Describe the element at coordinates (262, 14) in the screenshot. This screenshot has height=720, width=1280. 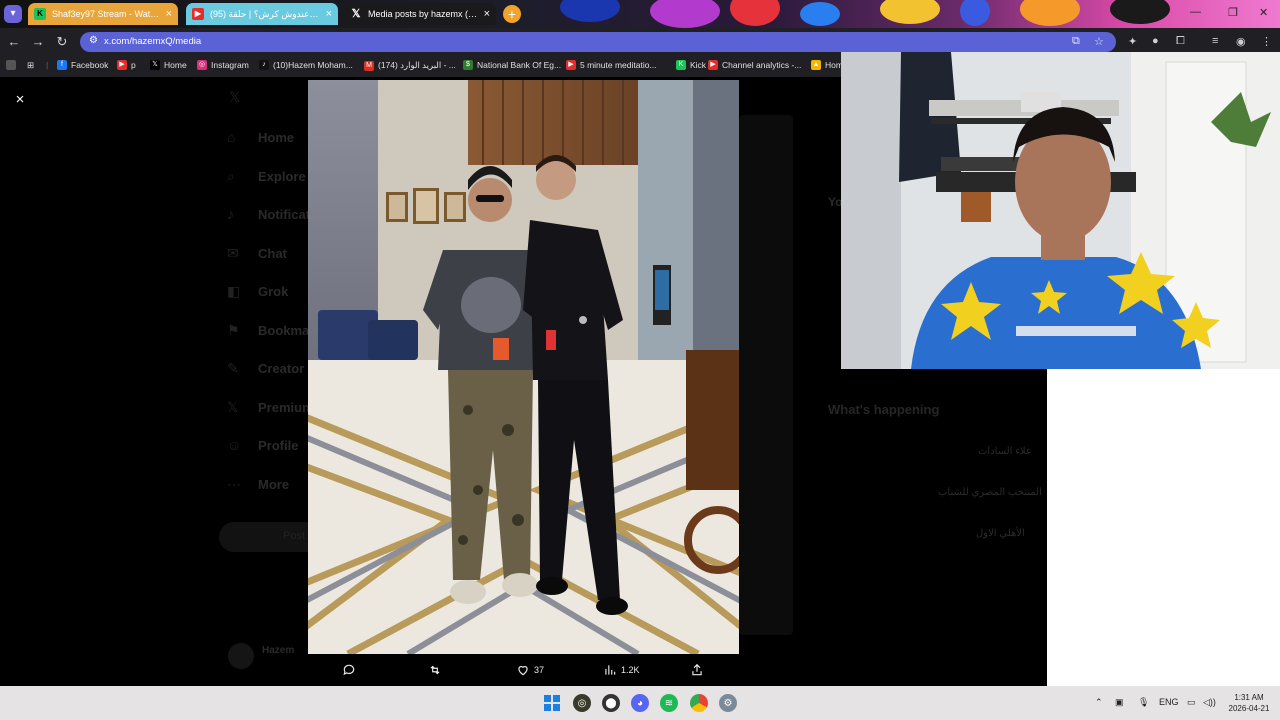
I see `tab-youtube-video: ▶ (95) مين ماعندوش كرش؟ | حلقة ×` at that location.